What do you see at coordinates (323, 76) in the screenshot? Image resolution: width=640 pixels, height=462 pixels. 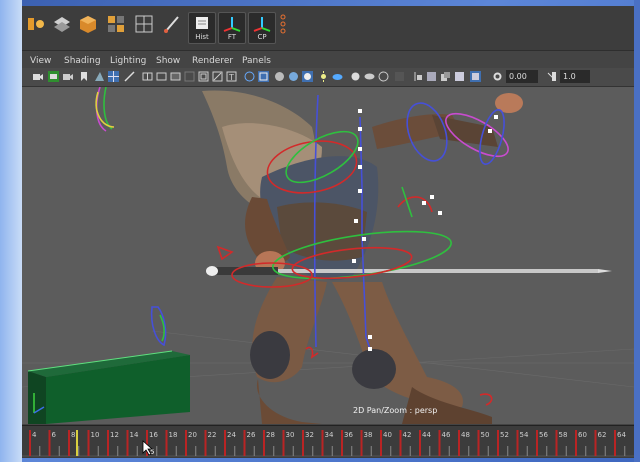 I see `lights-icon` at bounding box center [323, 76].